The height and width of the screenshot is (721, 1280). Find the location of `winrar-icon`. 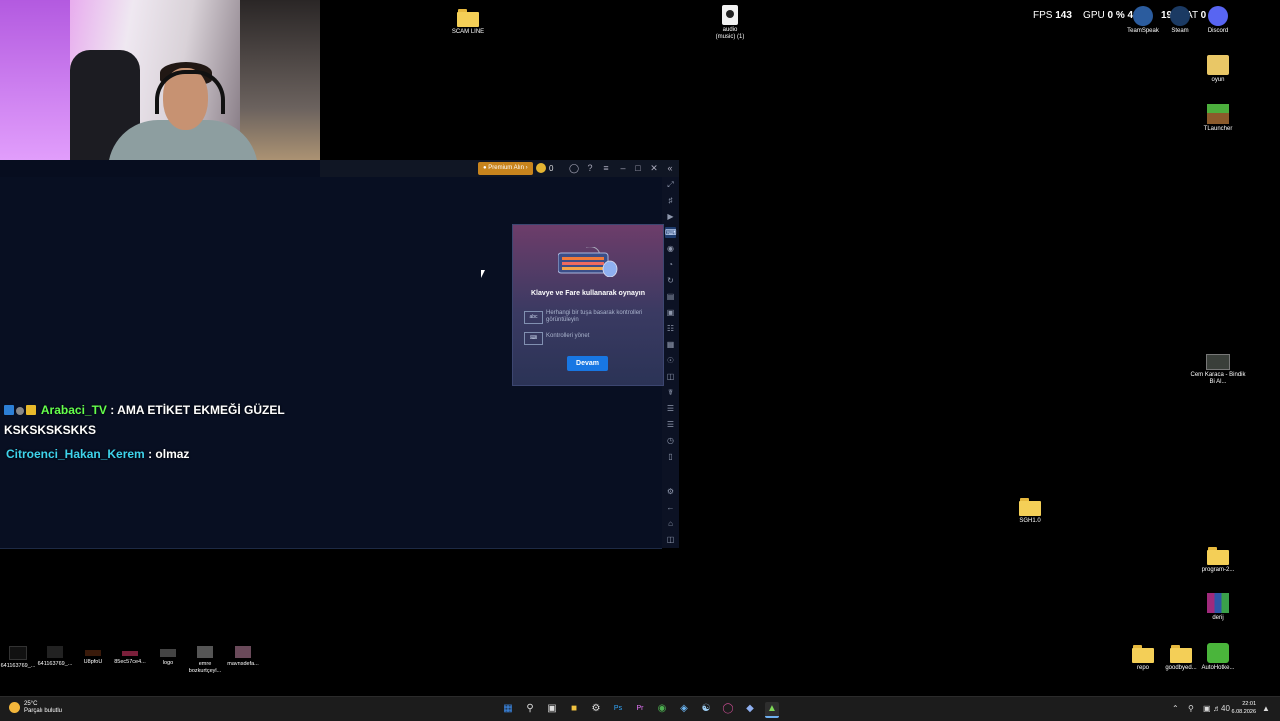

winrar-icon is located at coordinates (1218, 603).